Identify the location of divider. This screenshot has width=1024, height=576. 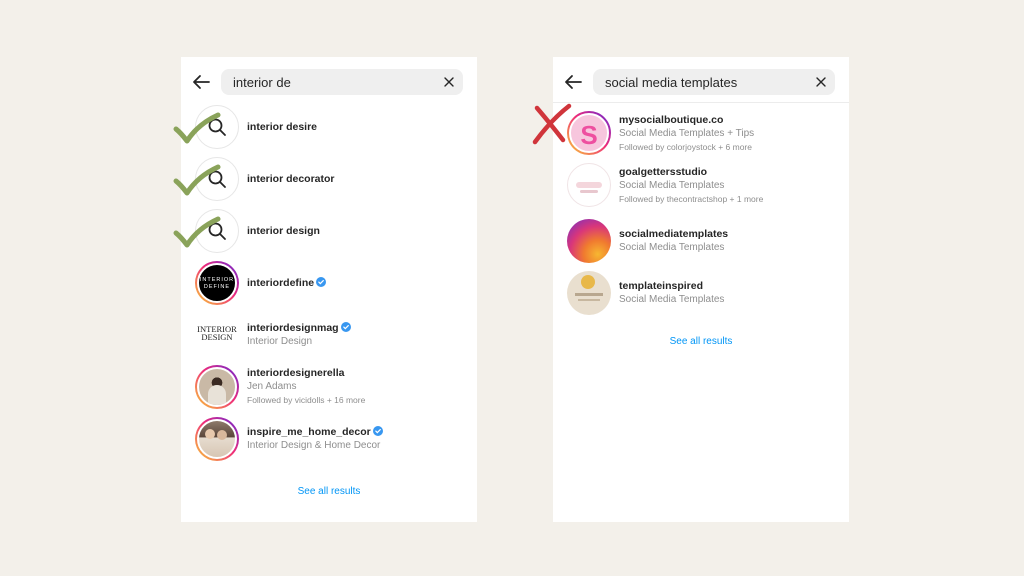
(701, 102).